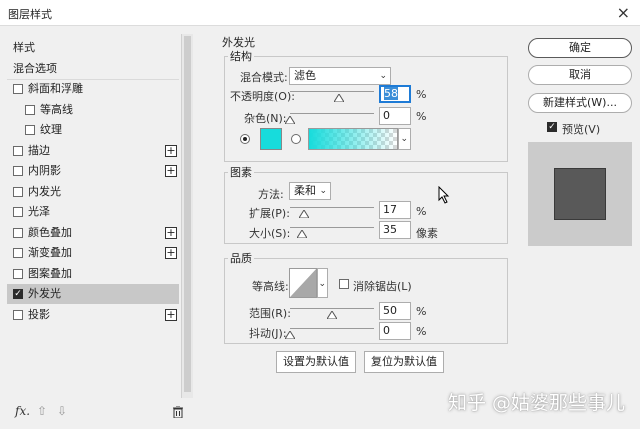 This screenshot has height=429, width=640. Describe the element at coordinates (421, 211) in the screenshot. I see `spread-unit: %` at that location.